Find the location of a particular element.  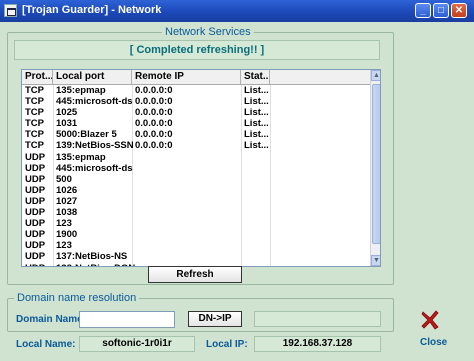

table-row: UDP 1038 is located at coordinates (196, 212).